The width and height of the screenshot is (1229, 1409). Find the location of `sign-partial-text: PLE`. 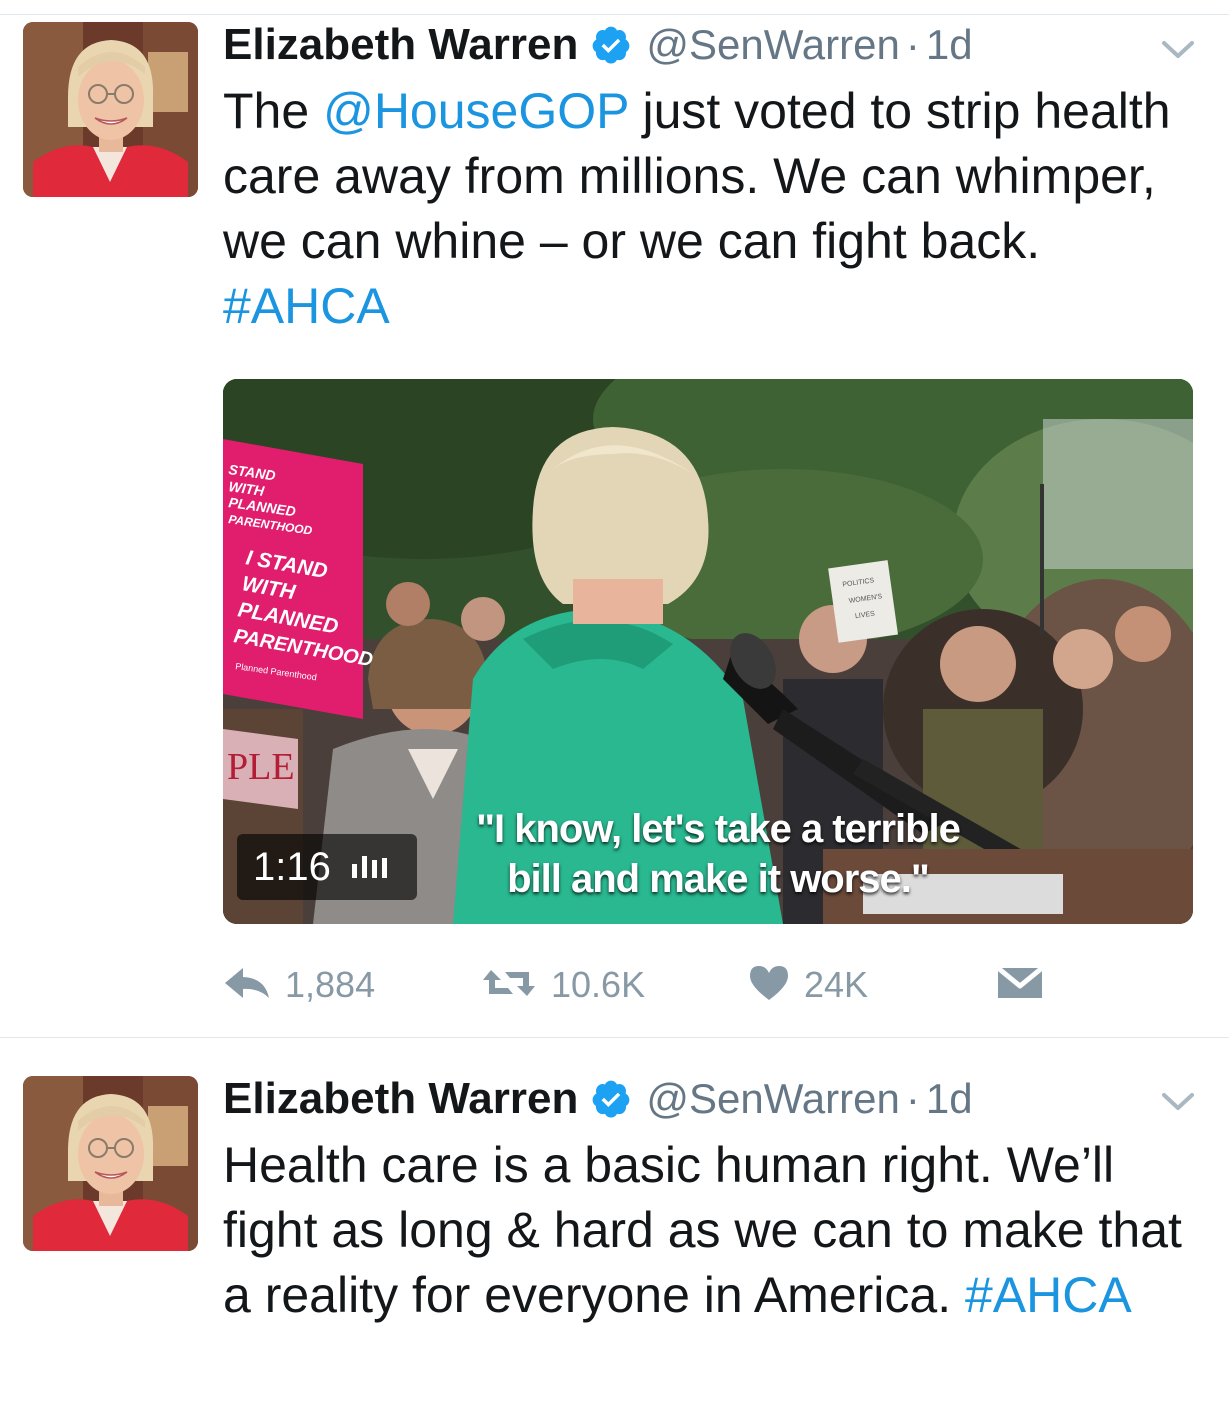

sign-partial-text: PLE is located at coordinates (261, 767).